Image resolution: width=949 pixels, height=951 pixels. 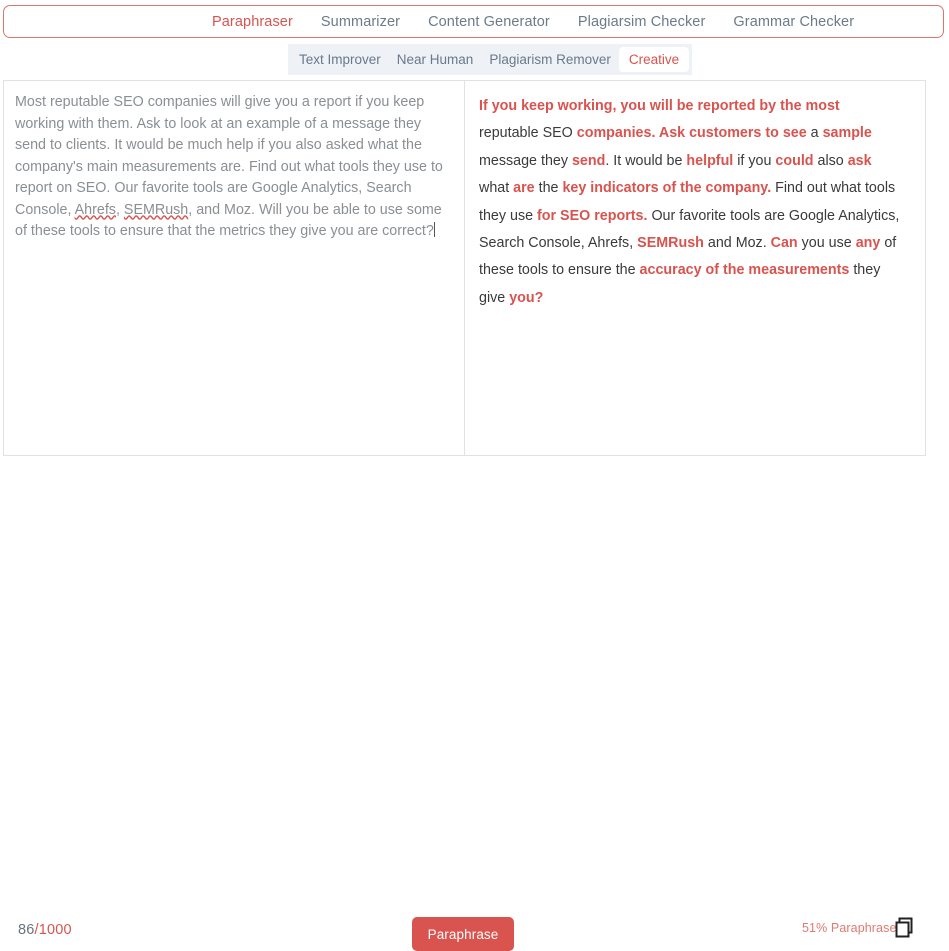 What do you see at coordinates (526, 188) in the screenshot?
I see `changed-text-segment: are` at bounding box center [526, 188].